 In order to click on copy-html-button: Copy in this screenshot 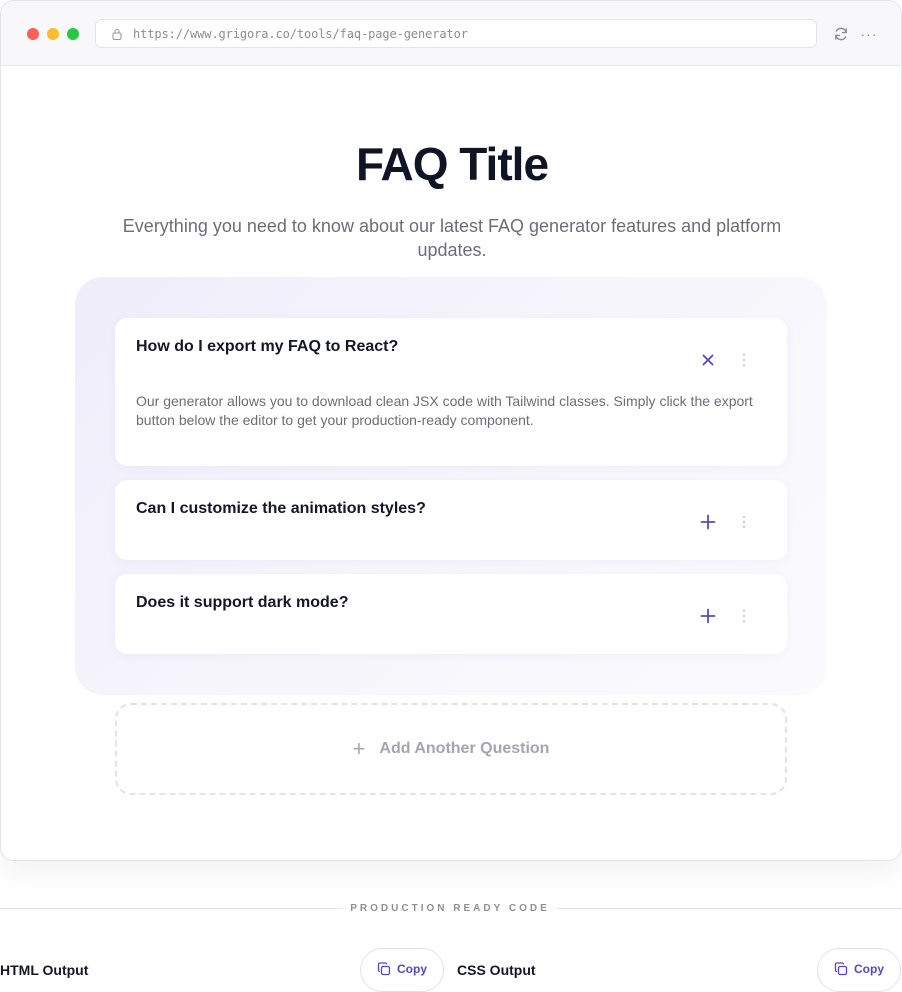, I will do `click(402, 970)`.